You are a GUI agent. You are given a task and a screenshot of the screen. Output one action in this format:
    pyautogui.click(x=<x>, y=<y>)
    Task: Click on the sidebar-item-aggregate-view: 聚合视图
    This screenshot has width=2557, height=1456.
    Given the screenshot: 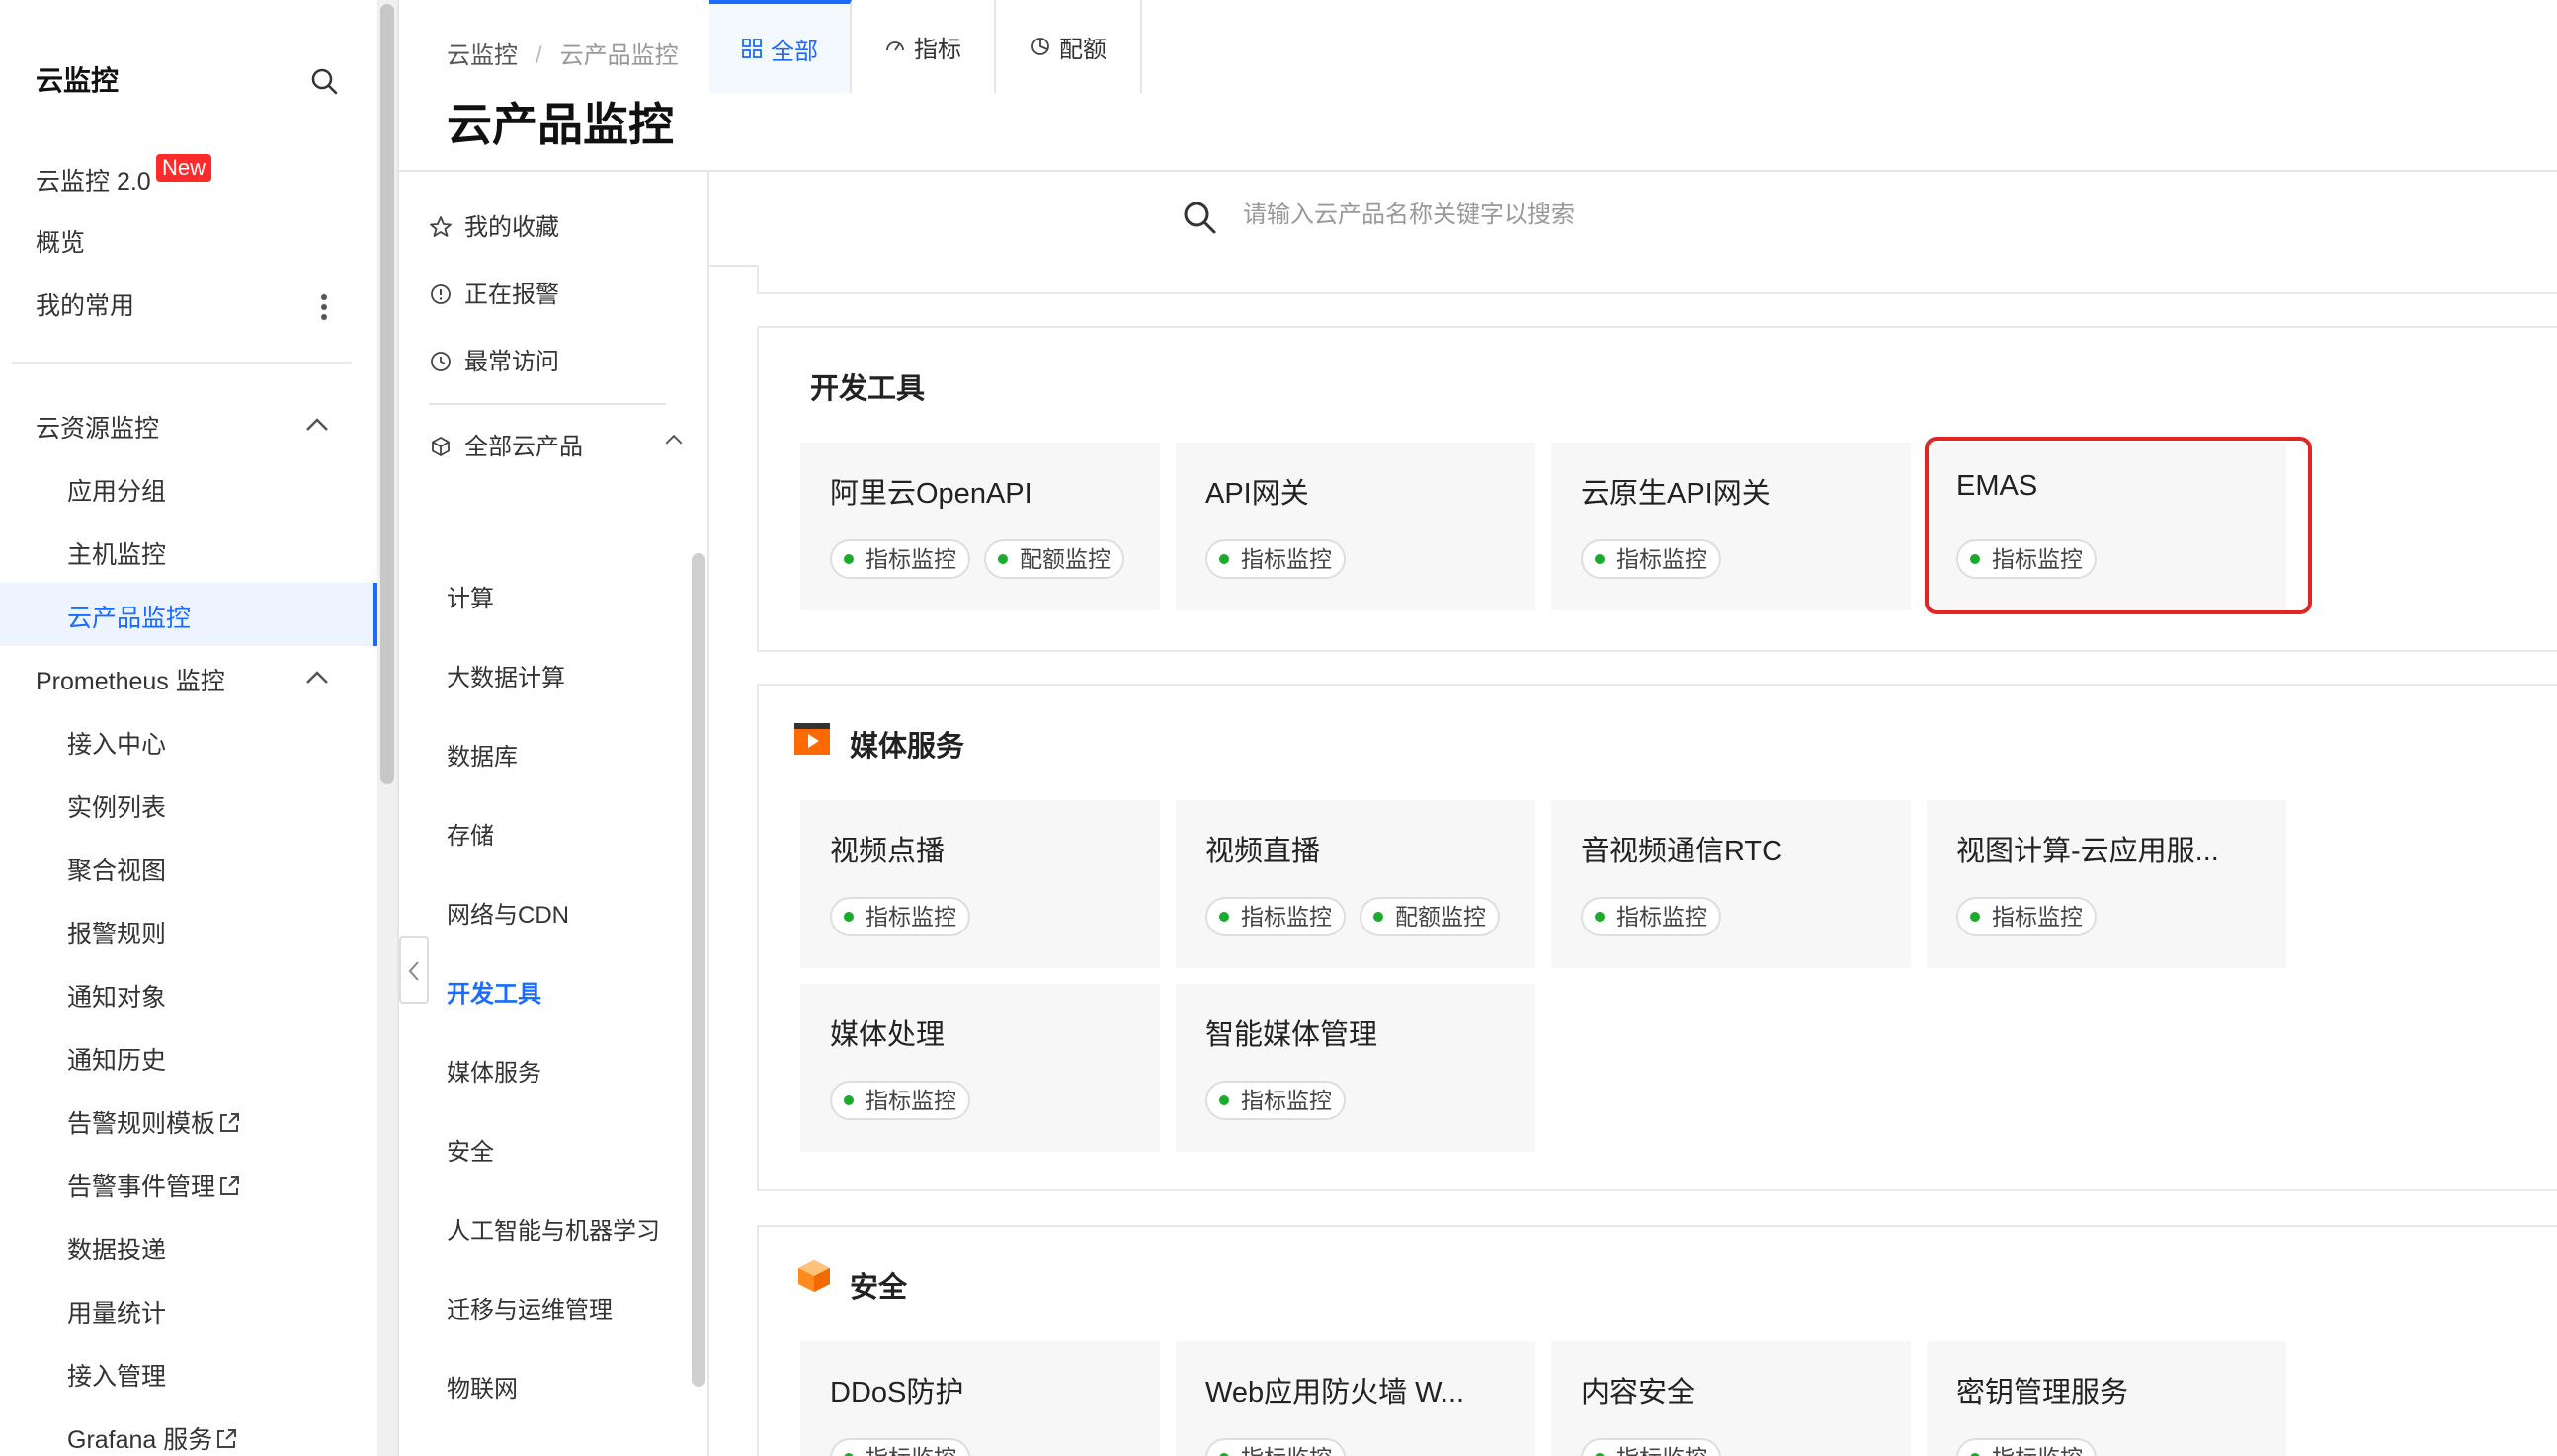 What is the action you would take?
    pyautogui.click(x=116, y=869)
    